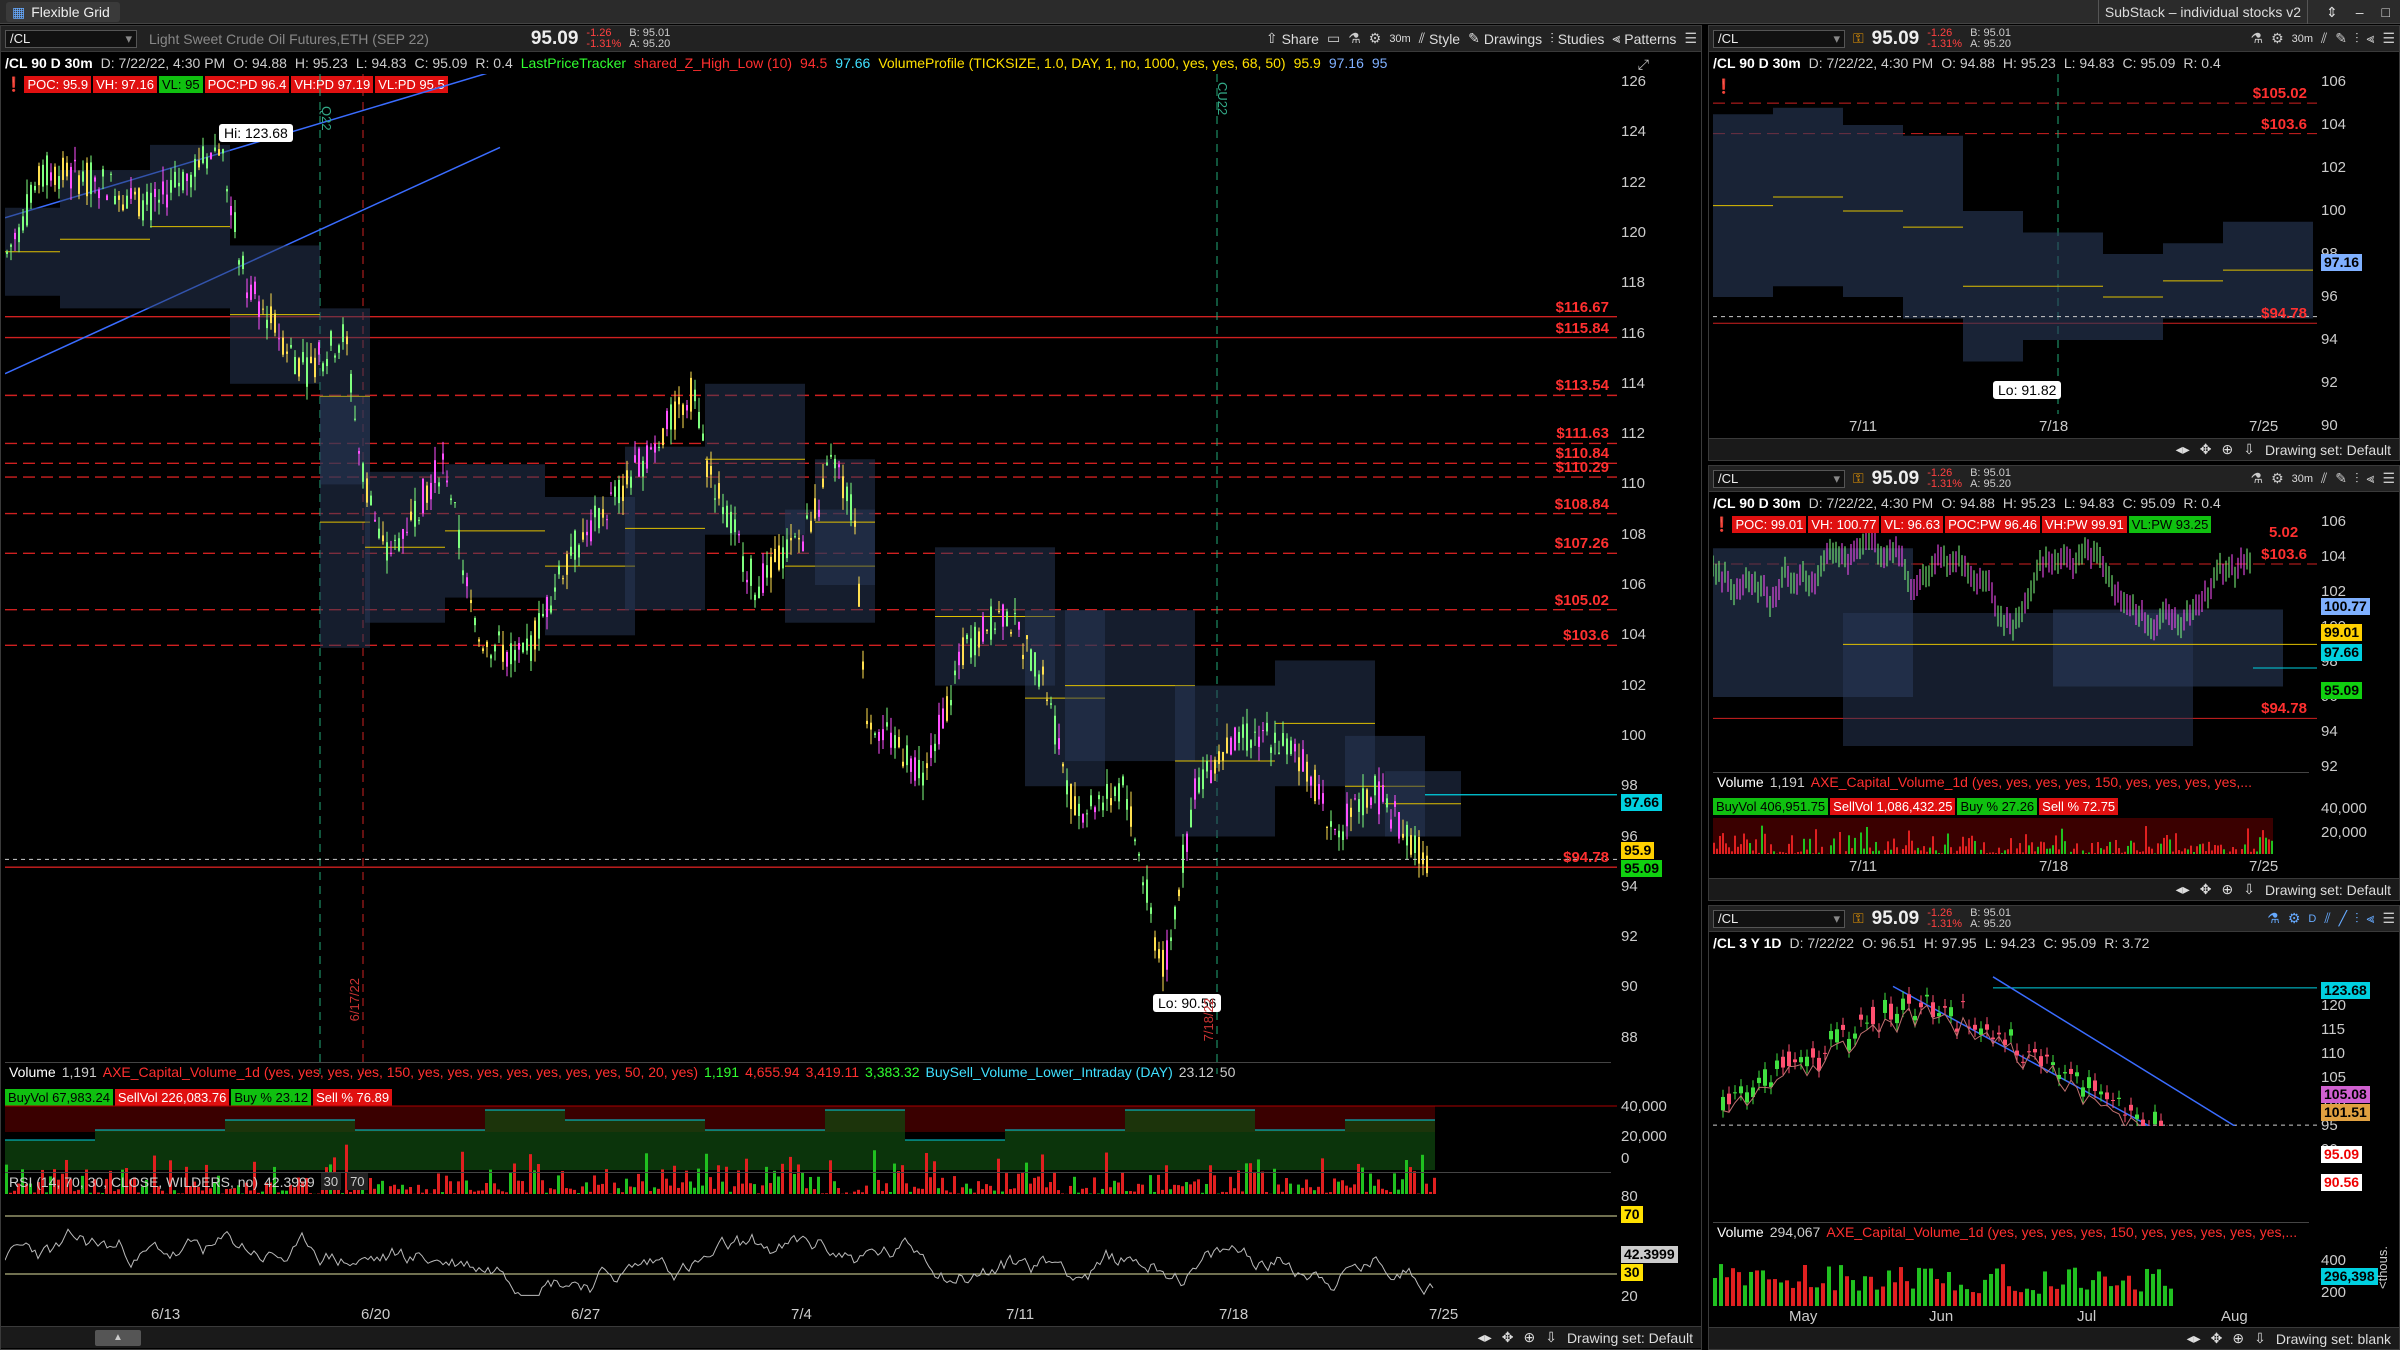  I want to click on p2-drawing-set: Drawing set: Default, so click(2328, 450).